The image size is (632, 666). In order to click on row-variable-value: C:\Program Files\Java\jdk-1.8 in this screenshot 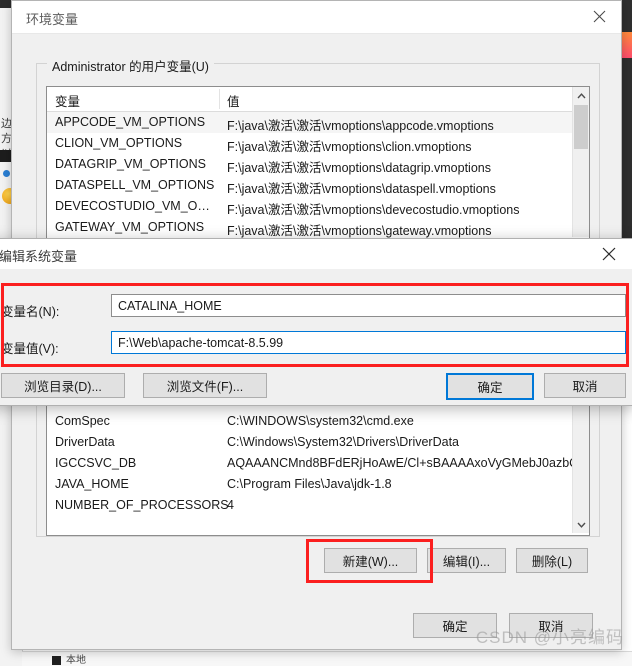, I will do `click(309, 484)`.